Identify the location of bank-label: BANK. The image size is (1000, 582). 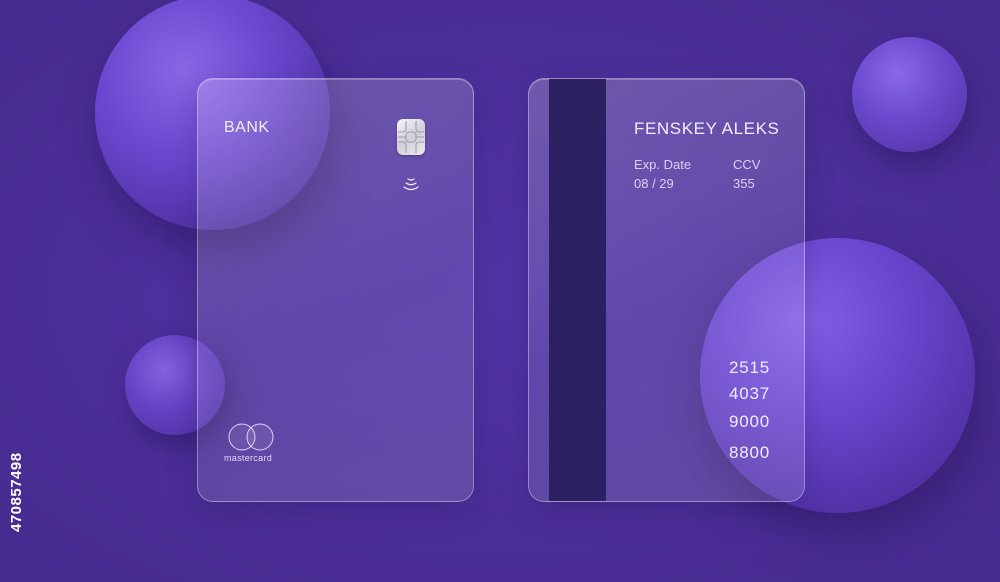
(247, 127).